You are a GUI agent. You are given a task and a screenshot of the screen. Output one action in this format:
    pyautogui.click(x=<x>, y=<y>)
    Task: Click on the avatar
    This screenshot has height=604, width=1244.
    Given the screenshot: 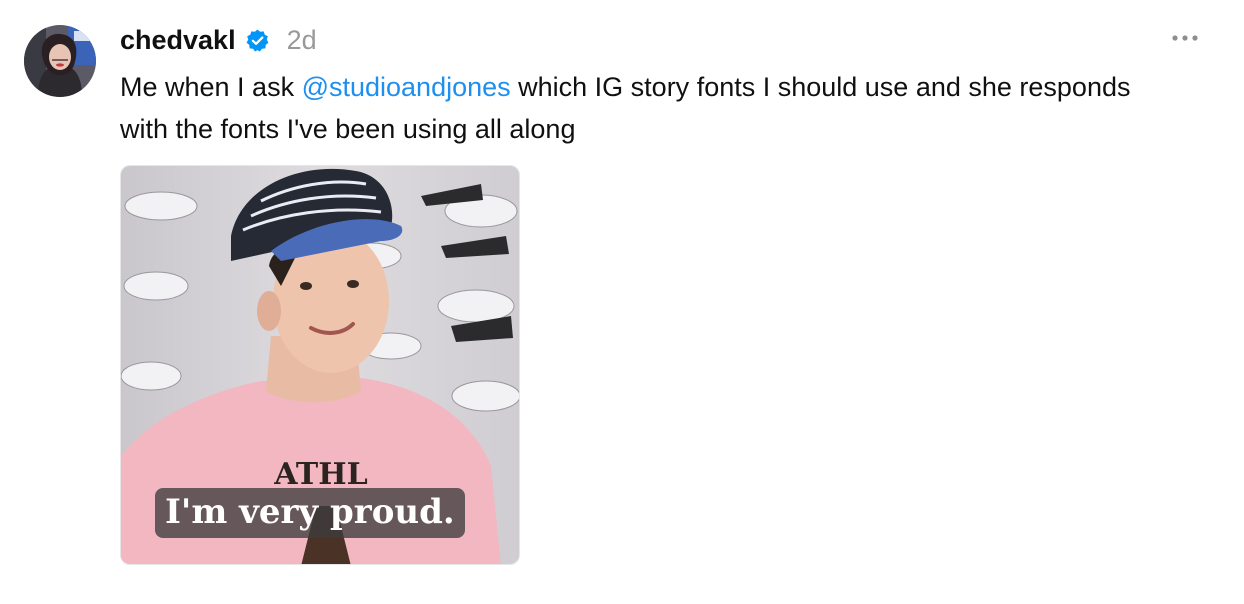 What is the action you would take?
    pyautogui.click(x=60, y=61)
    